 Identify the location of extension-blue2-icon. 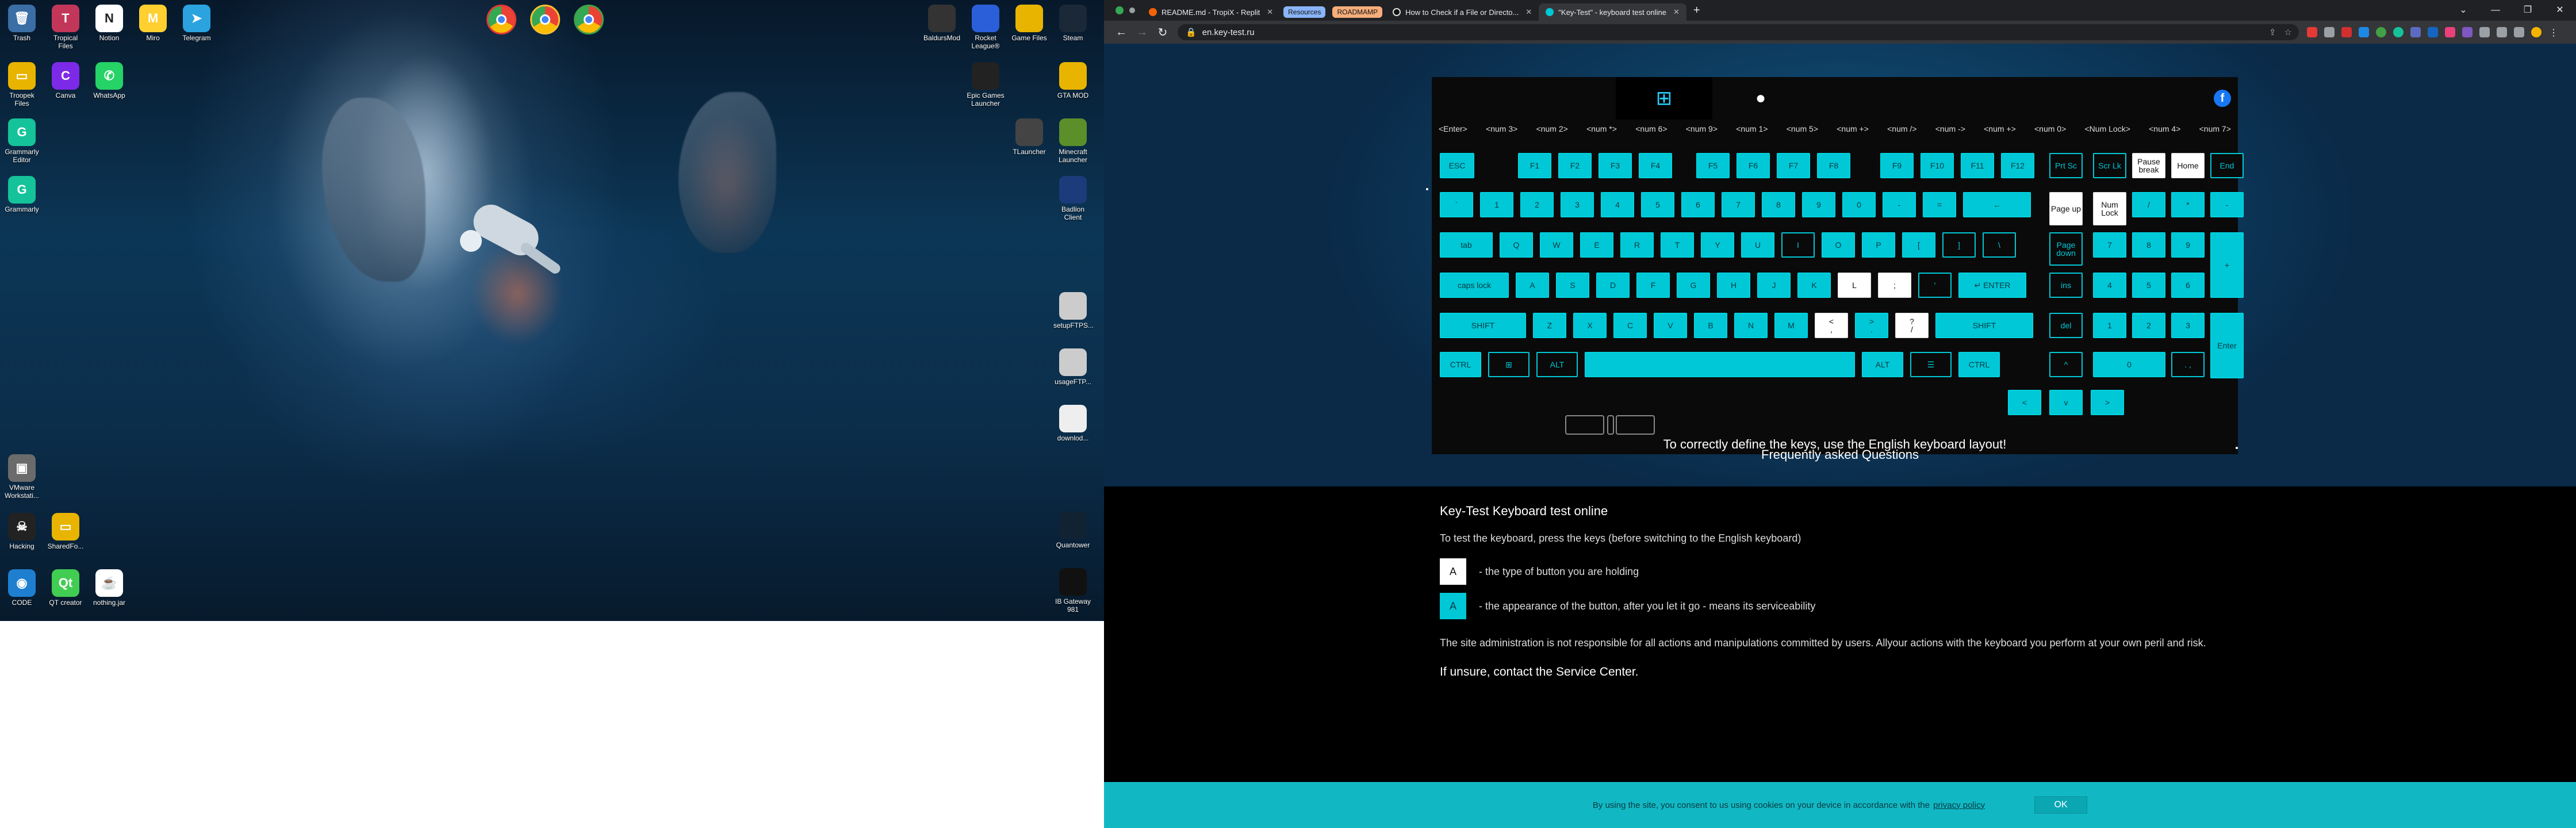
(2415, 32).